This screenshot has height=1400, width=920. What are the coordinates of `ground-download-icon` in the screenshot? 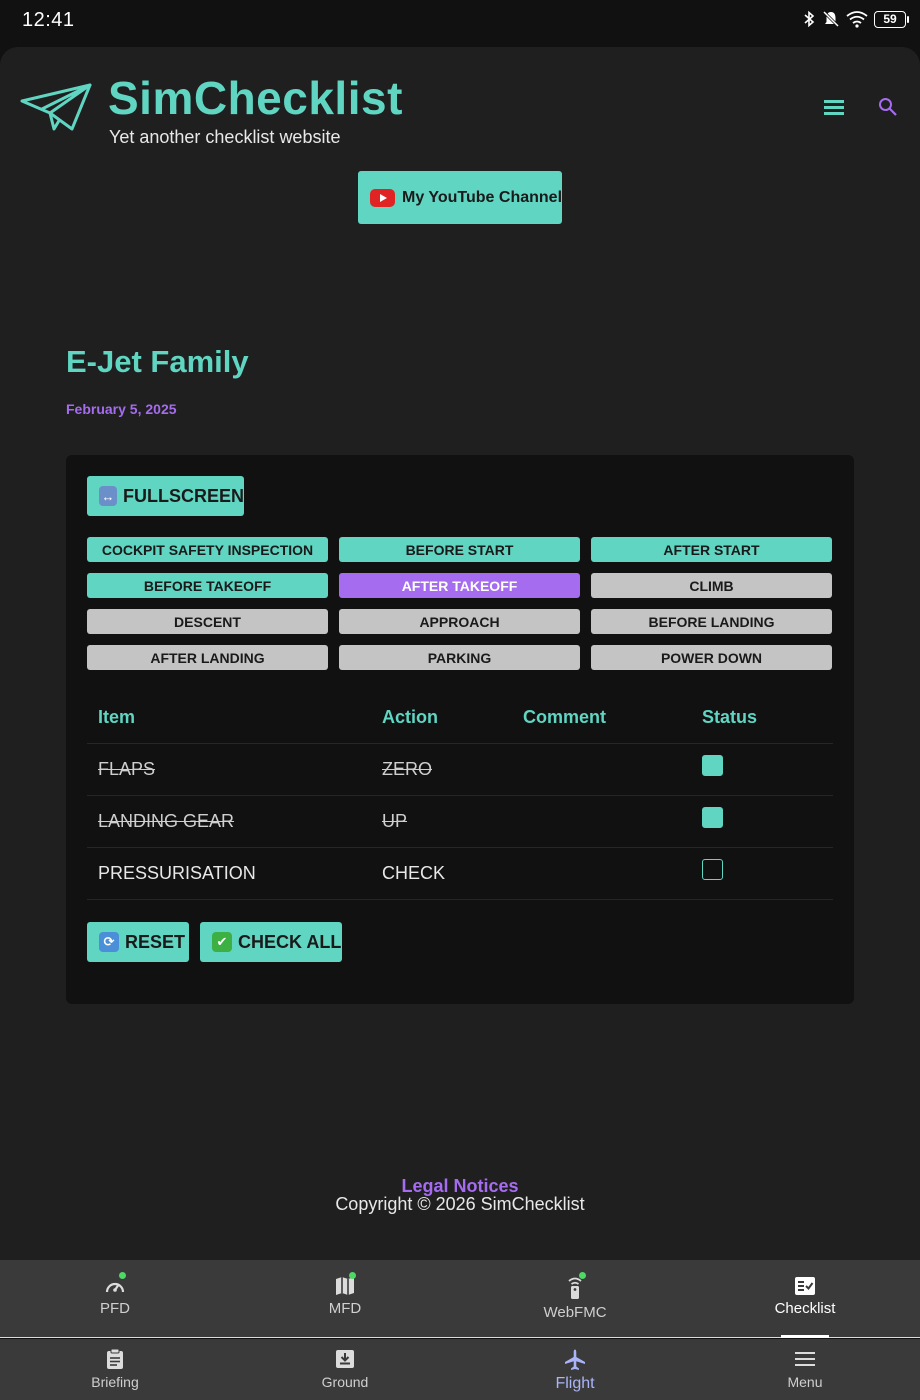 It's located at (345, 1359).